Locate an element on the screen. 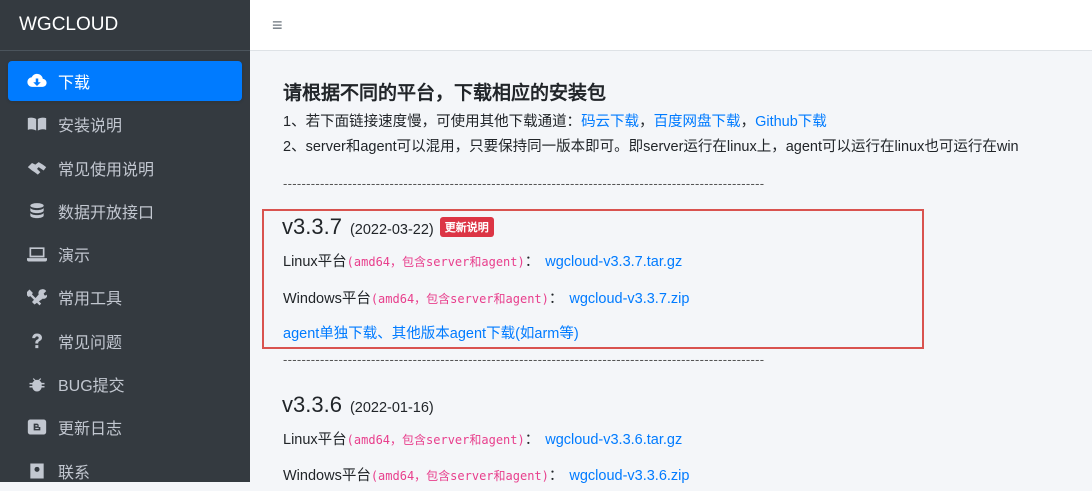 The width and height of the screenshot is (1092, 491). menu-toggle-icon: ≡ is located at coordinates (277, 25).